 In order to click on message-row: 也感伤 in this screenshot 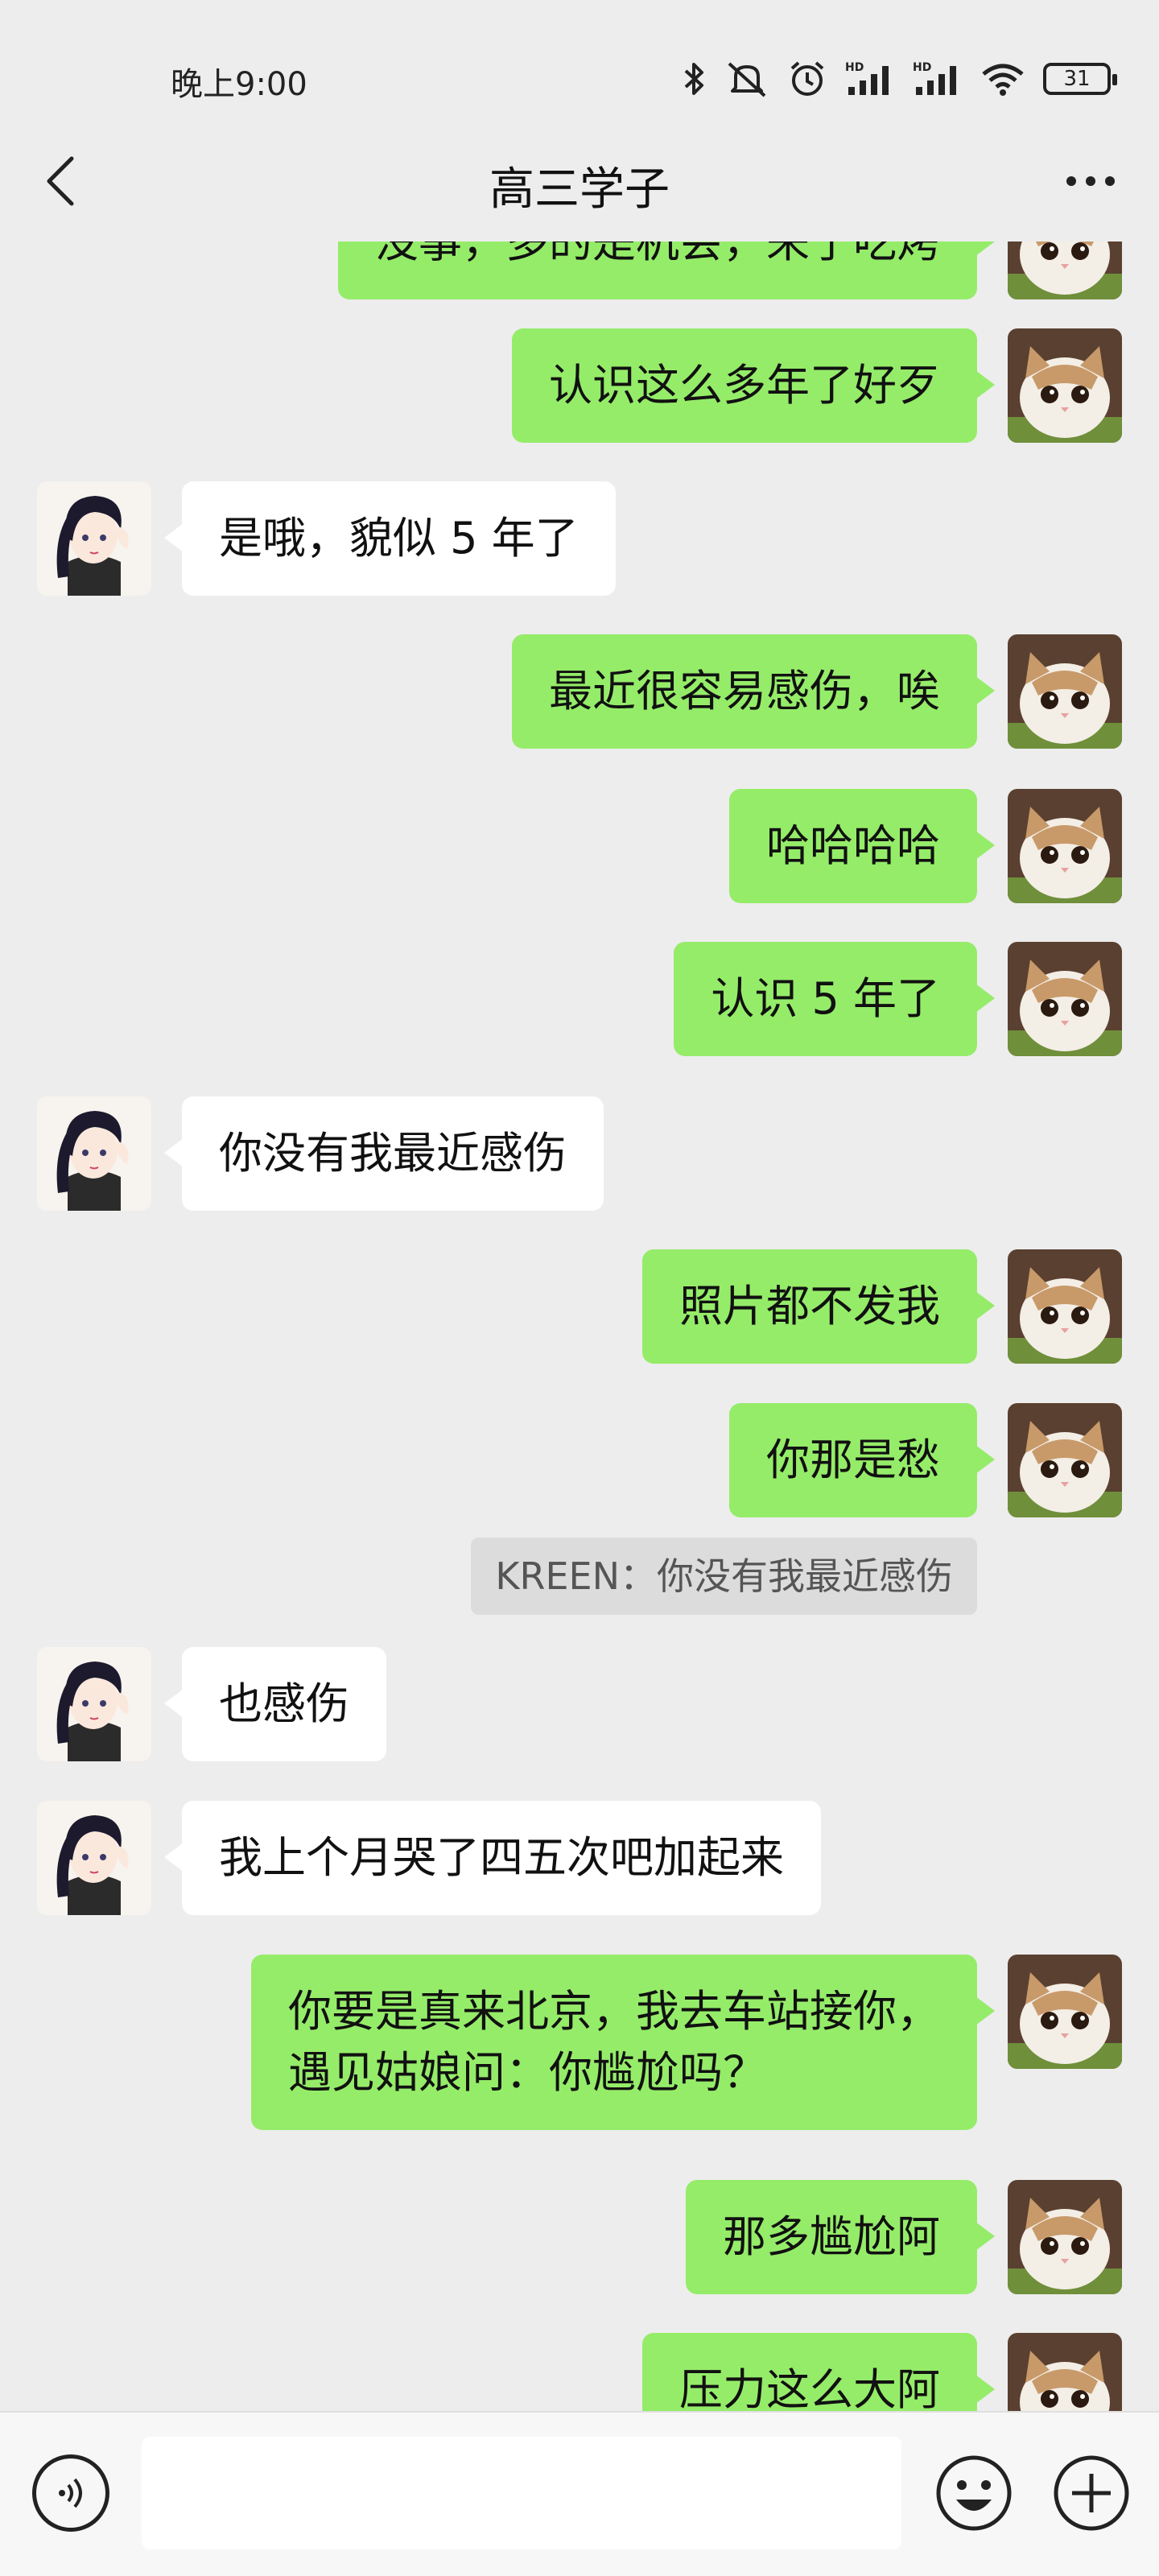, I will do `click(579, 1704)`.